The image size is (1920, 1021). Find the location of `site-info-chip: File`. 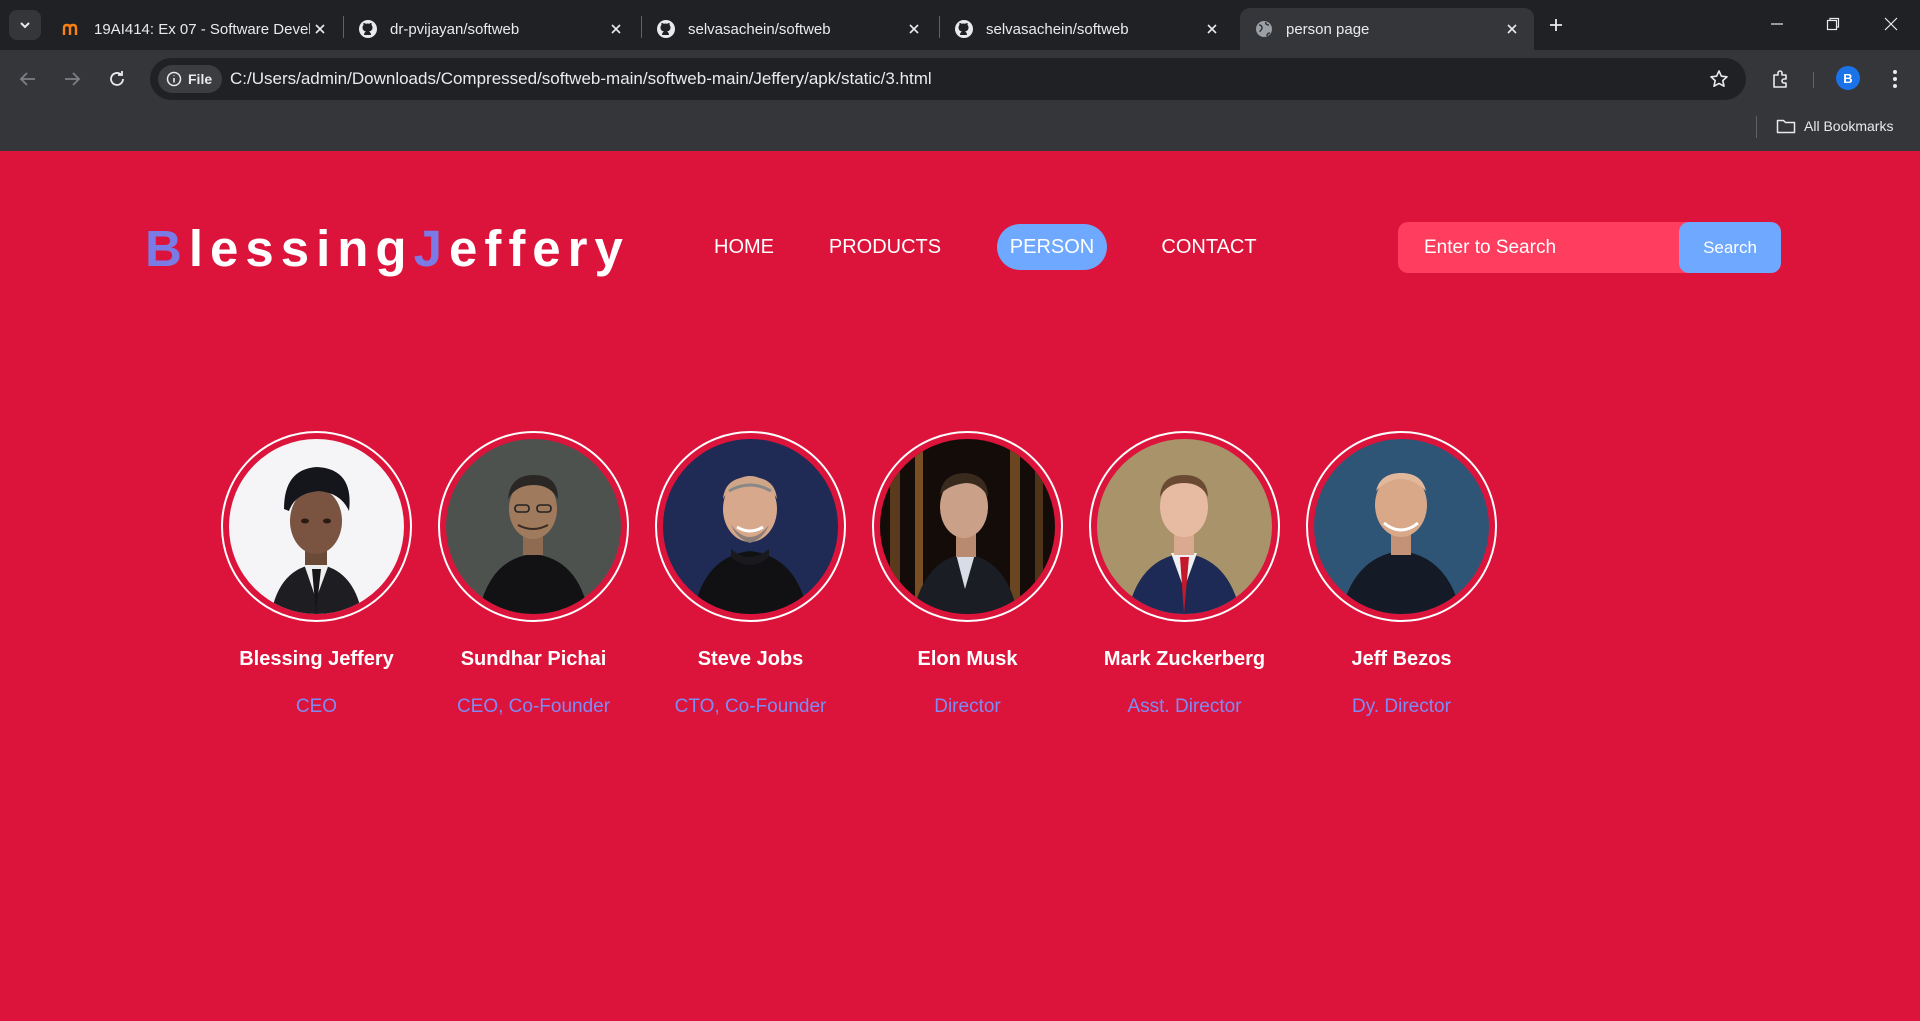

site-info-chip: File is located at coordinates (190, 79).